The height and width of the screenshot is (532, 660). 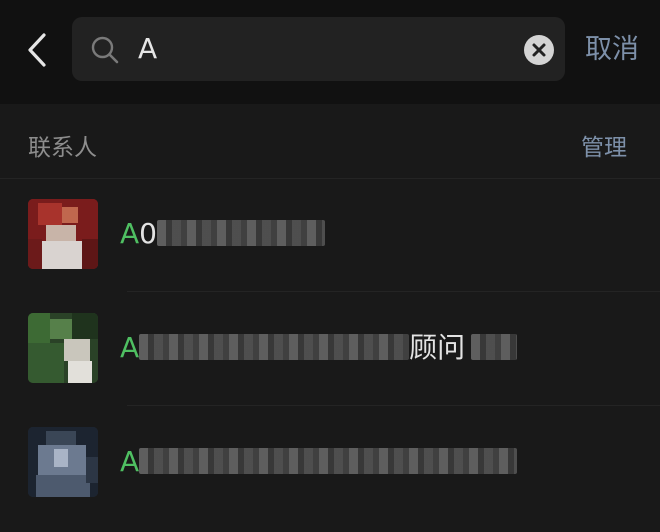 I want to click on clear-search-icon, so click(x=539, y=50).